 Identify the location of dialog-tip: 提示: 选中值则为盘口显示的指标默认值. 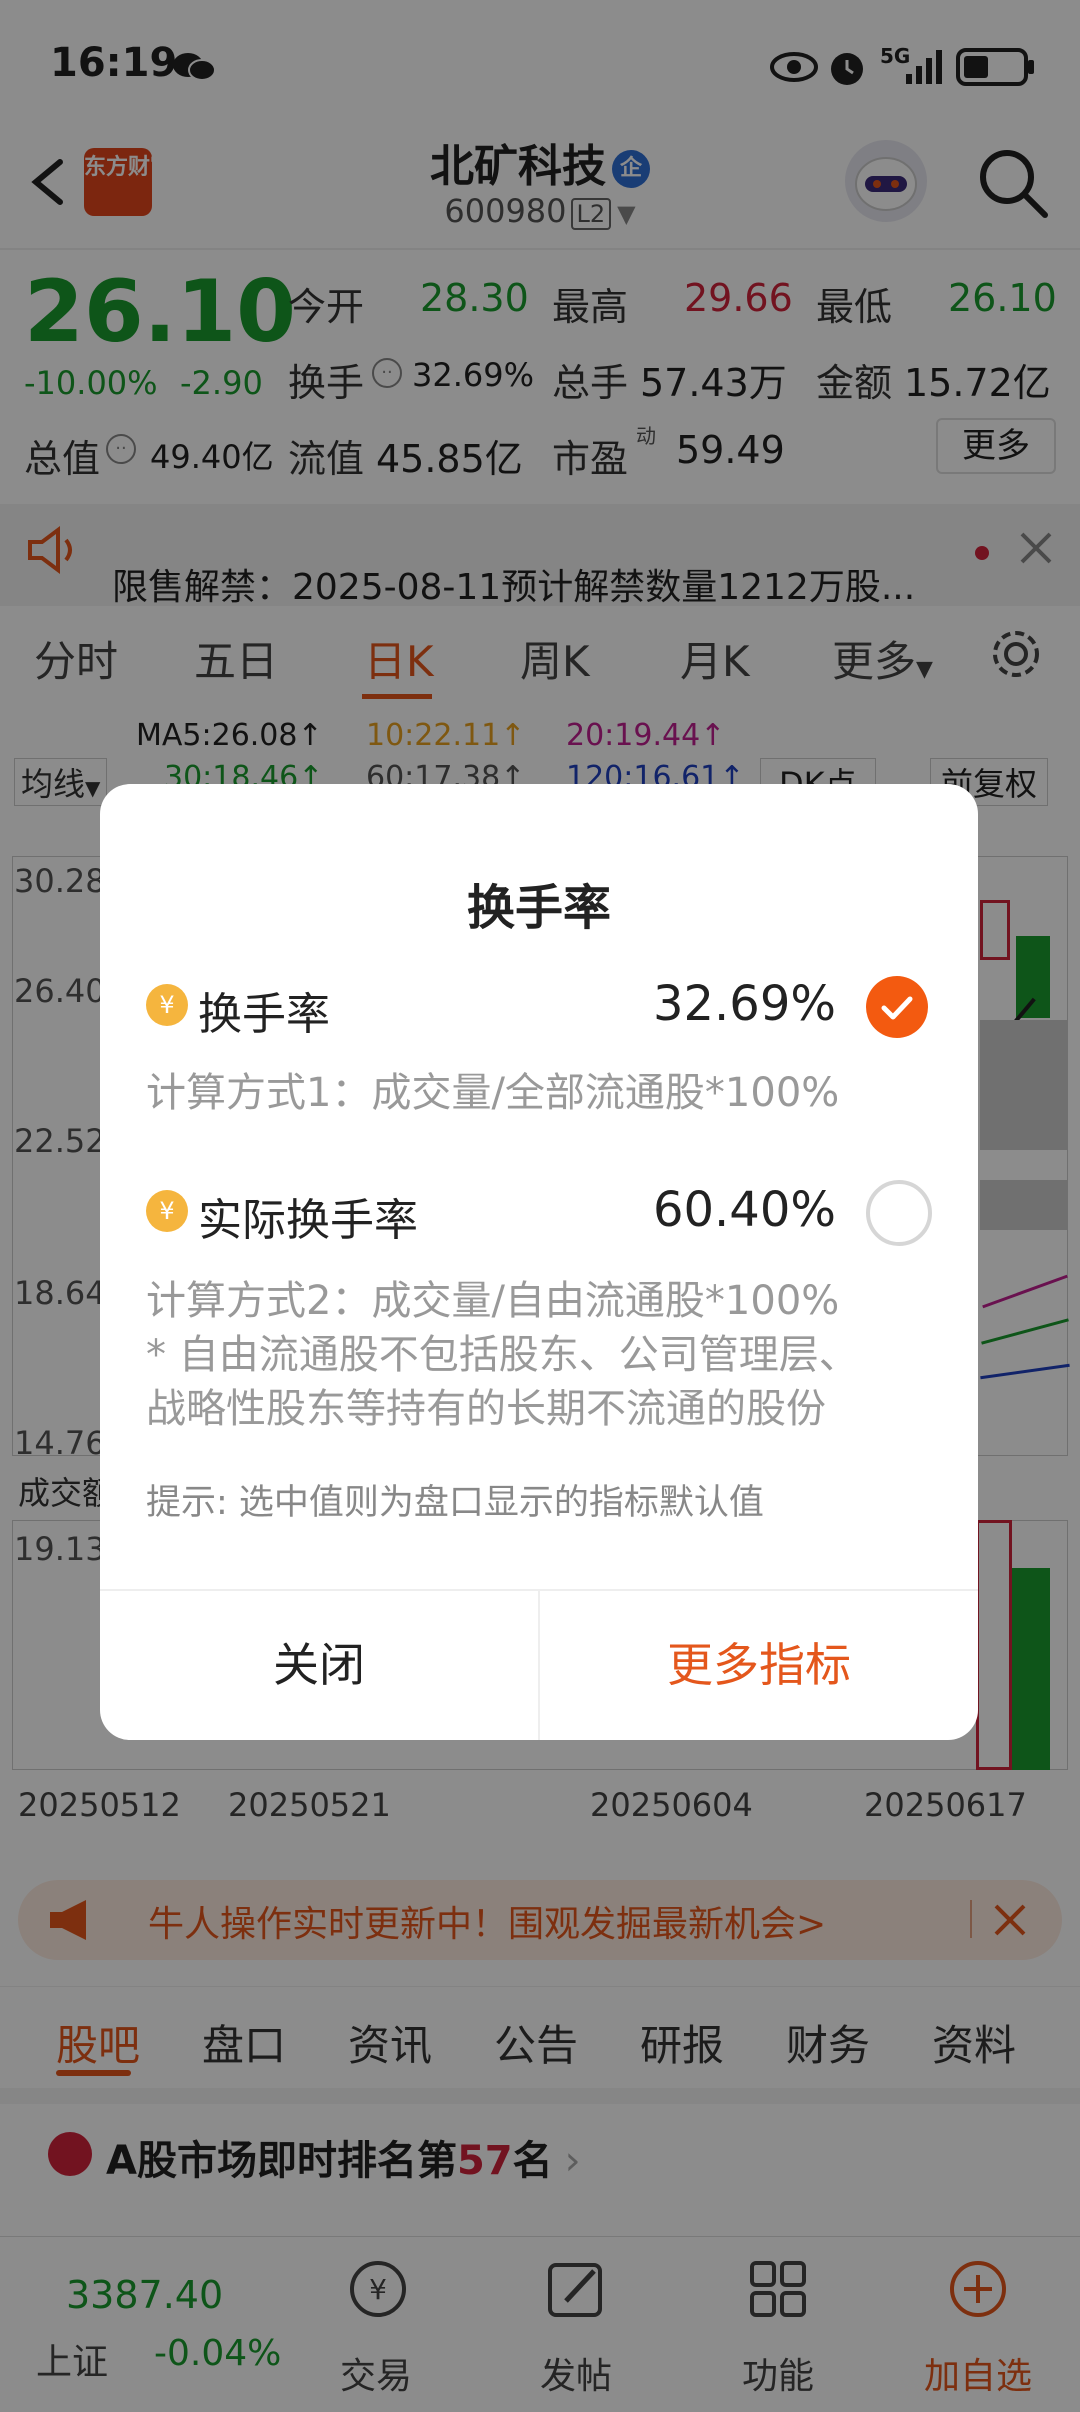
(455, 1503).